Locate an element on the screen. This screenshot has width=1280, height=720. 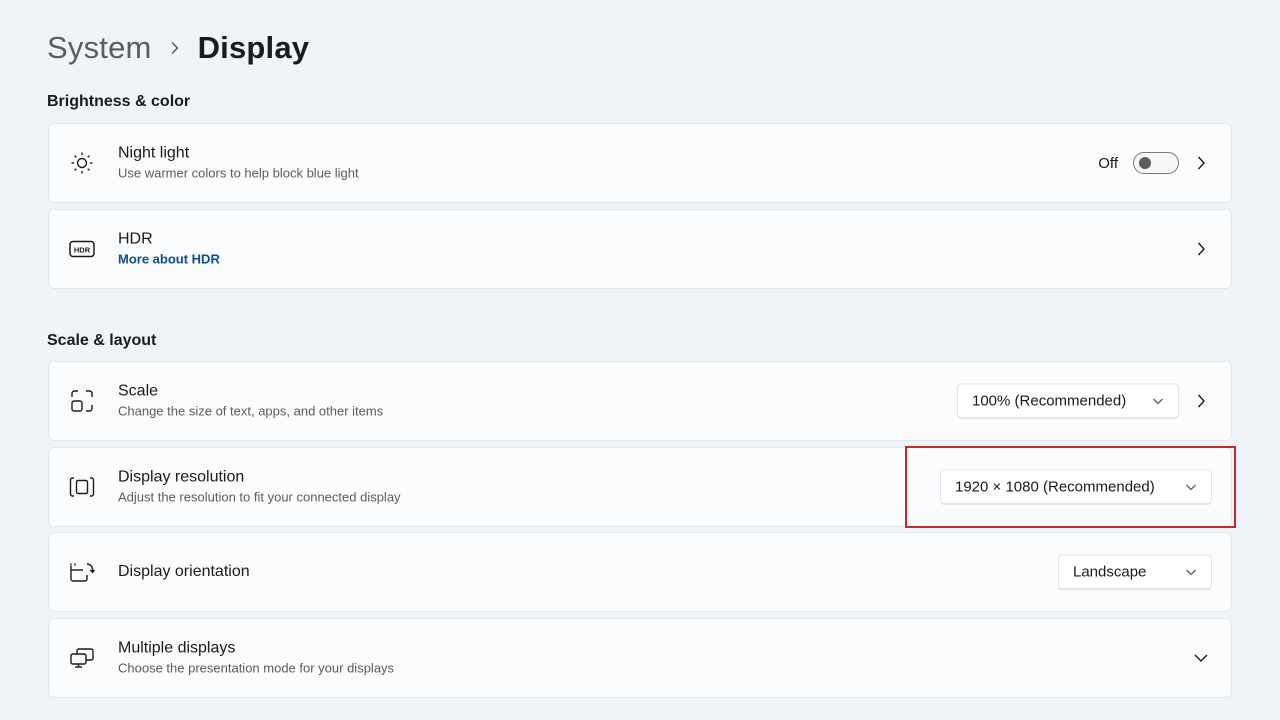
scale-dropdown: 100% (Recommended) is located at coordinates (1068, 401).